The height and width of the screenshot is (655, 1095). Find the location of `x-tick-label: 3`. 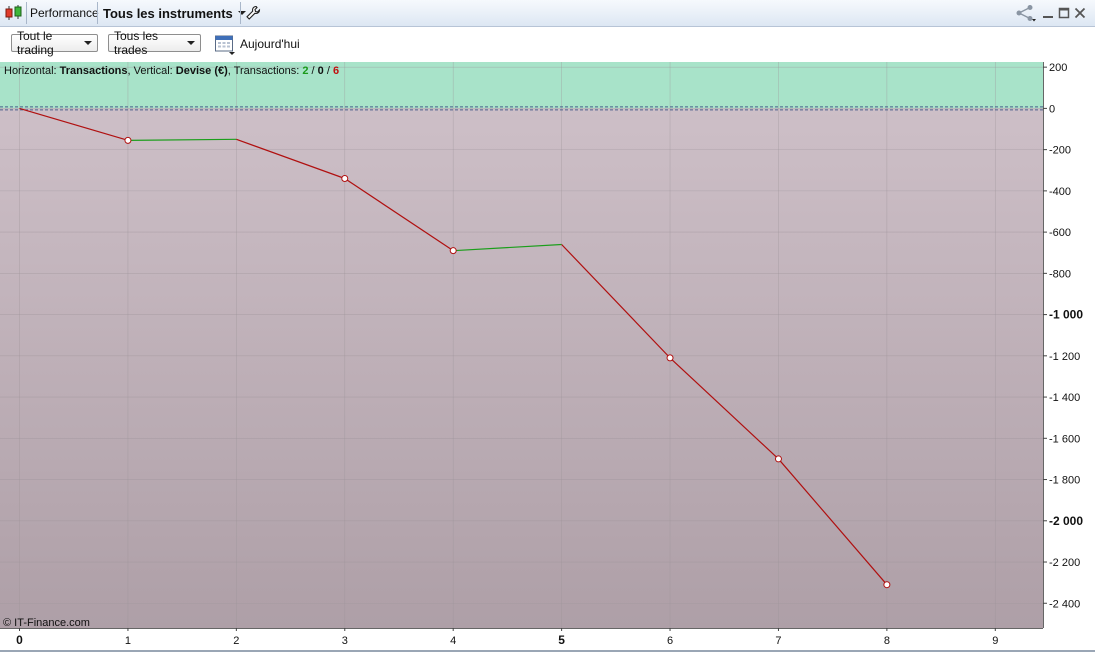

x-tick-label: 3 is located at coordinates (345, 641).